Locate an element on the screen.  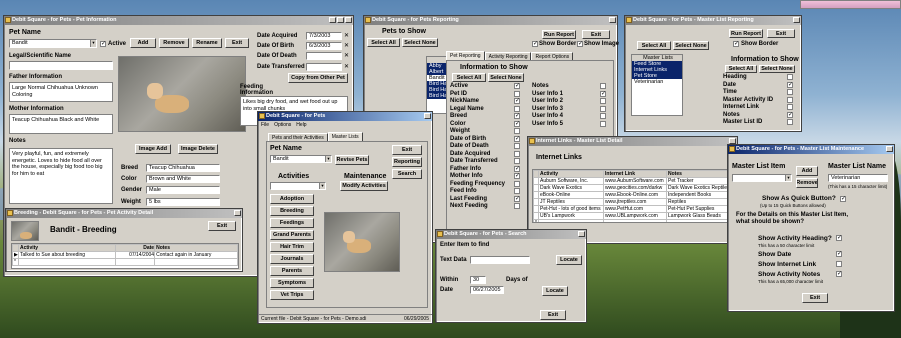
table-cell: Independent Books is located at coordinates (699, 195).